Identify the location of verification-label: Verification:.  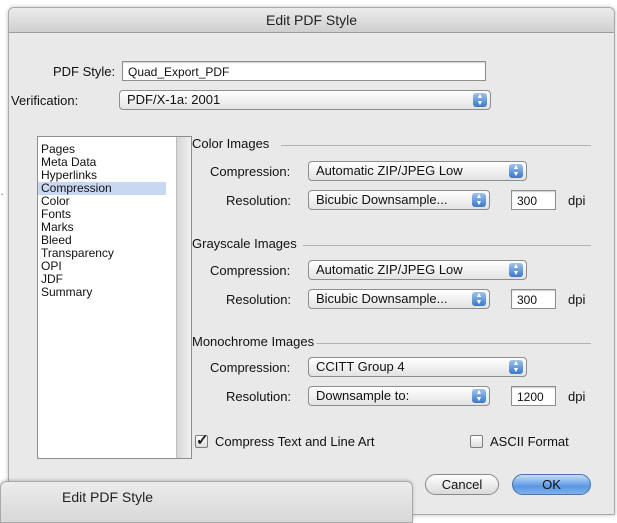
(45, 100).